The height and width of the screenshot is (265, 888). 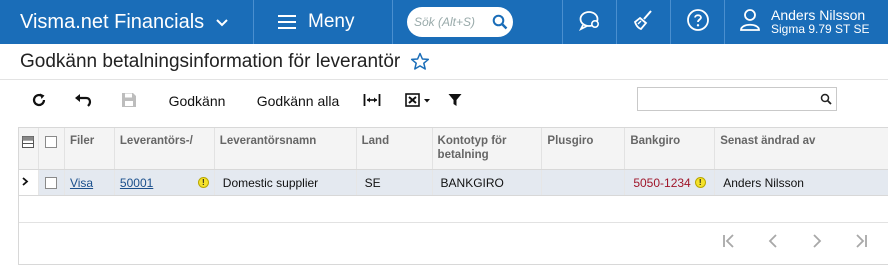 I want to click on select-all-checkbox, so click(x=52, y=148).